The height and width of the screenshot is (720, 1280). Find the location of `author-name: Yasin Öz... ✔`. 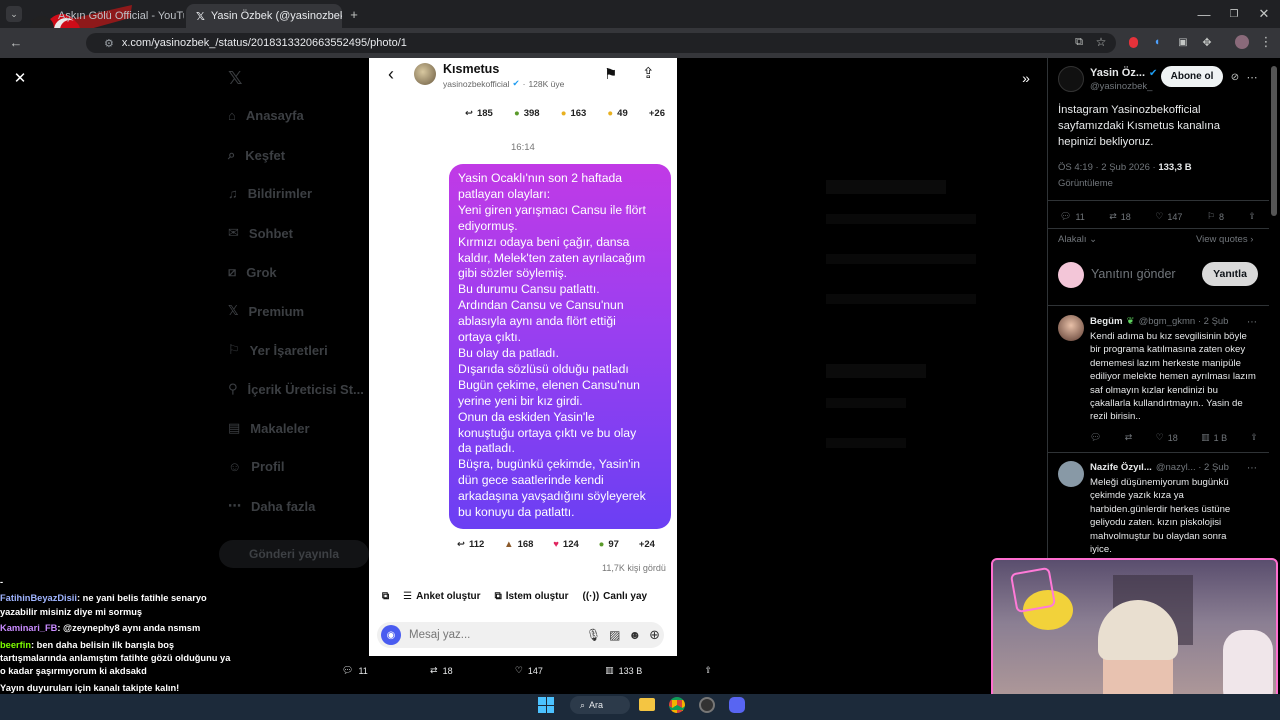

author-name: Yasin Öz... ✔ is located at coordinates (1123, 73).